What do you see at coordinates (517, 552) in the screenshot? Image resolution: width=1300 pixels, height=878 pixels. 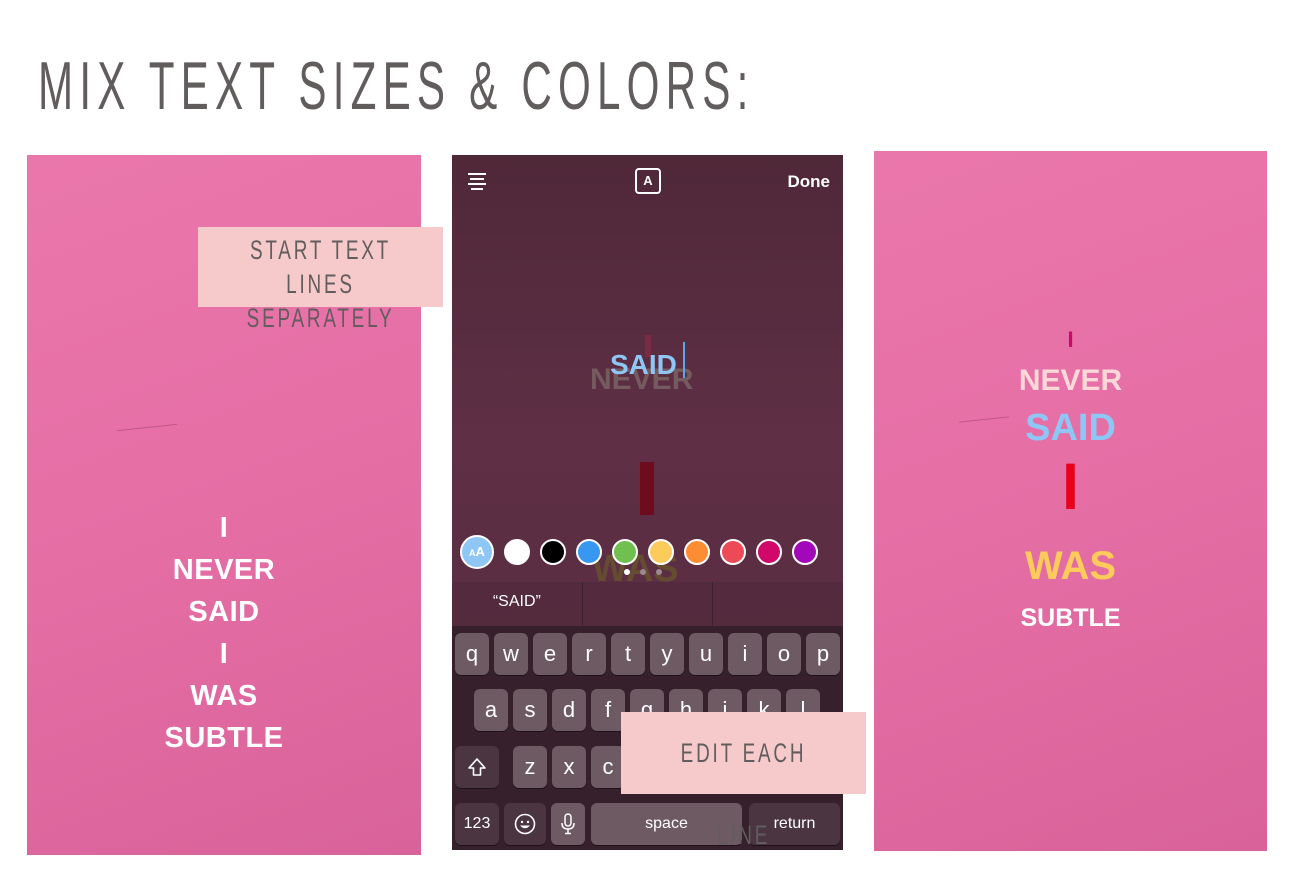 I see `color-swatch-white` at bounding box center [517, 552].